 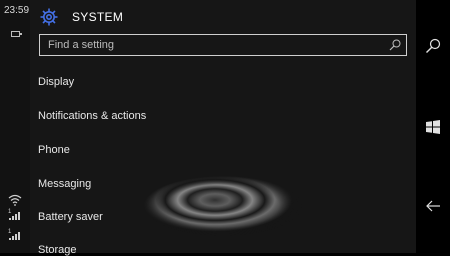 I want to click on wifi-icon, so click(x=15, y=200).